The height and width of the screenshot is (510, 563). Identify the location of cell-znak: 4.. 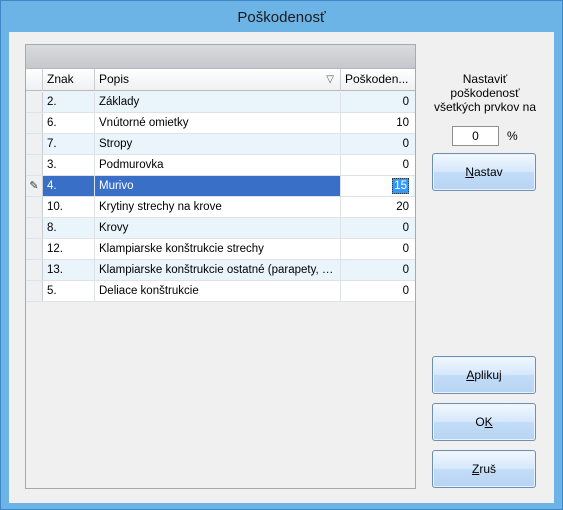
(69, 186).